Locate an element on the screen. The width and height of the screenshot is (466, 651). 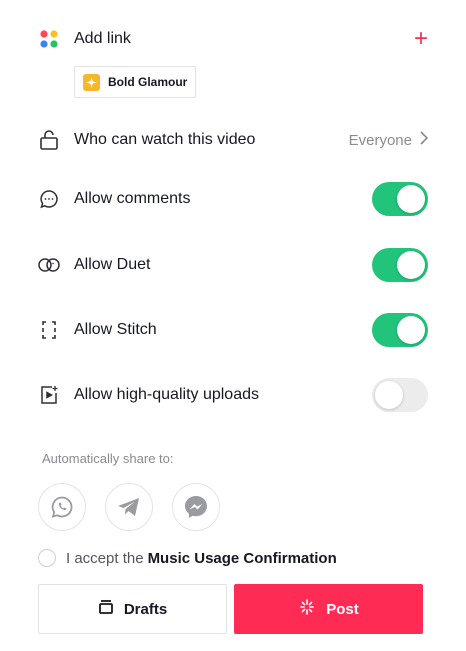
share-targets is located at coordinates (129, 507).